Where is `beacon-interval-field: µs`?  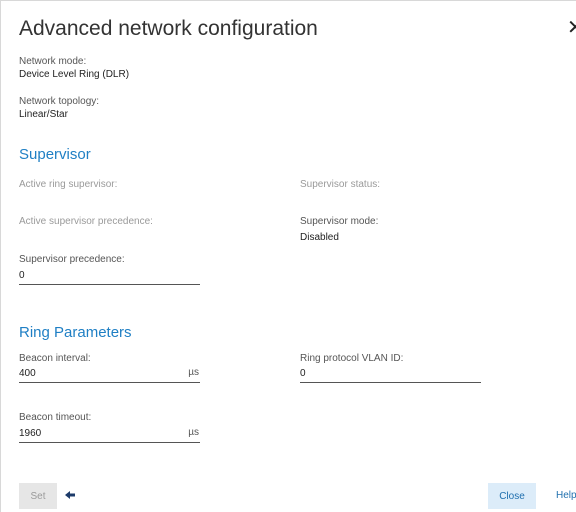
beacon-interval-field: µs is located at coordinates (109, 374).